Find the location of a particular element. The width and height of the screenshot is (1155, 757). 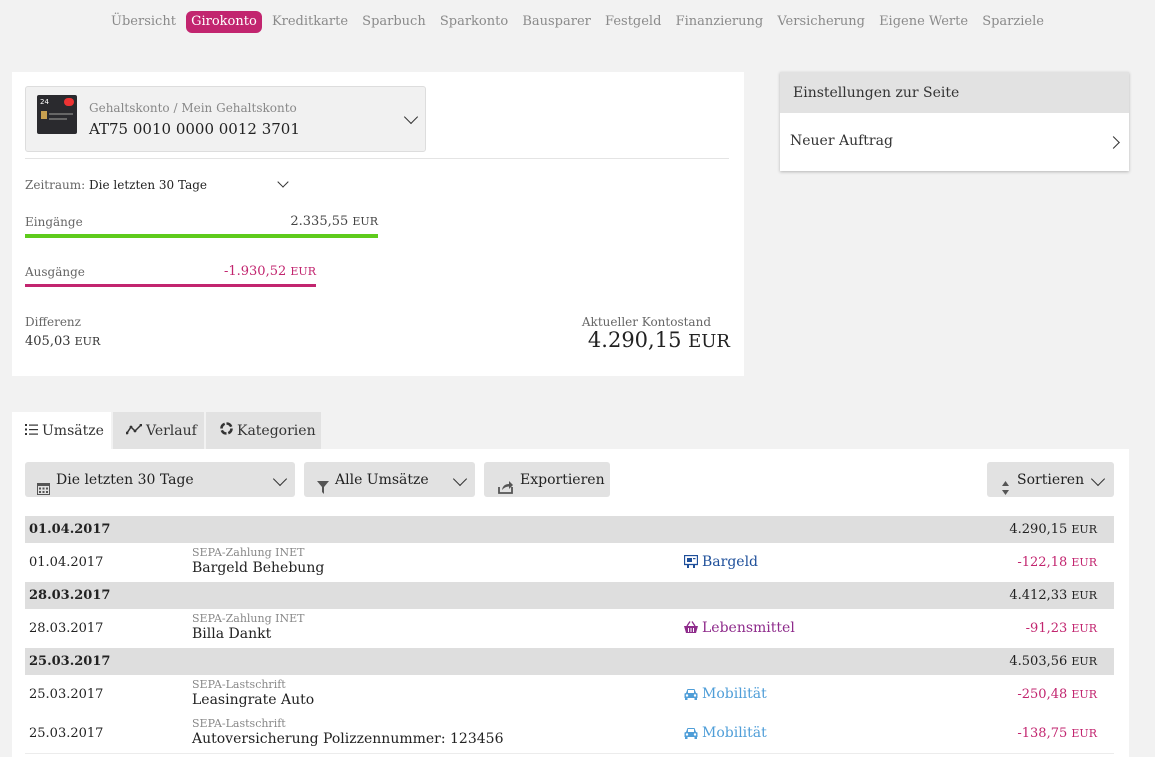

group-balance-value: 4.503,56 is located at coordinates (1038, 661).